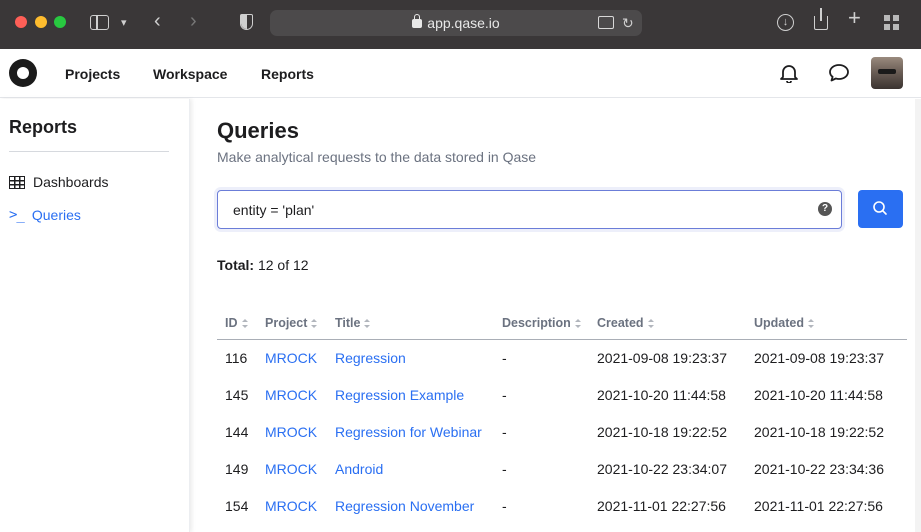 The height and width of the screenshot is (532, 921). What do you see at coordinates (41, 22) in the screenshot?
I see `minimize-window-button` at bounding box center [41, 22].